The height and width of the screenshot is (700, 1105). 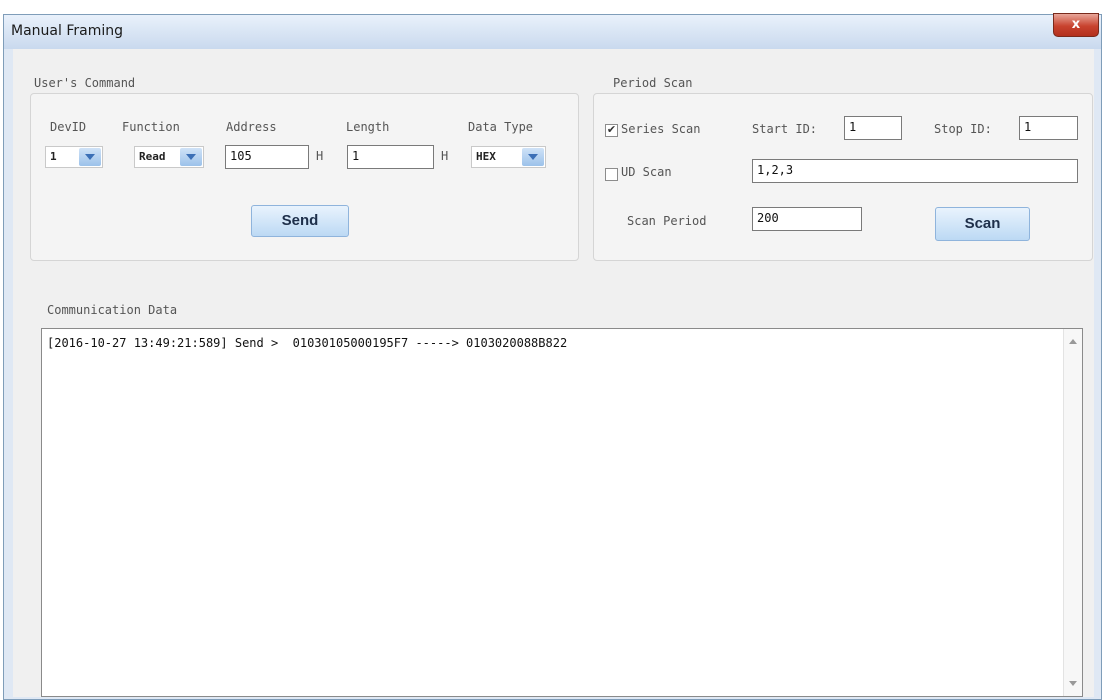 What do you see at coordinates (508, 157) in the screenshot?
I see `data-type-select: HEX` at bounding box center [508, 157].